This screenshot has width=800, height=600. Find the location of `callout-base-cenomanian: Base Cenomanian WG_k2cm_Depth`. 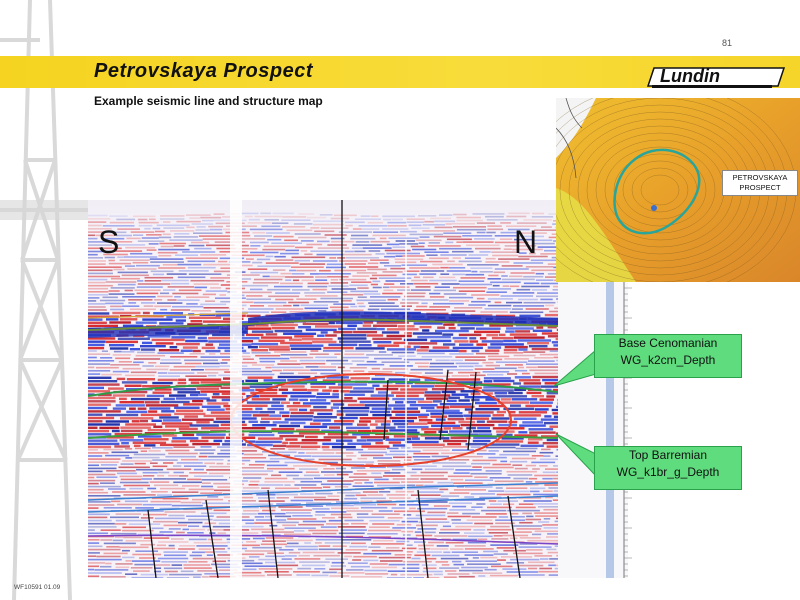

callout-base-cenomanian: Base Cenomanian WG_k2cm_Depth is located at coordinates (668, 356).